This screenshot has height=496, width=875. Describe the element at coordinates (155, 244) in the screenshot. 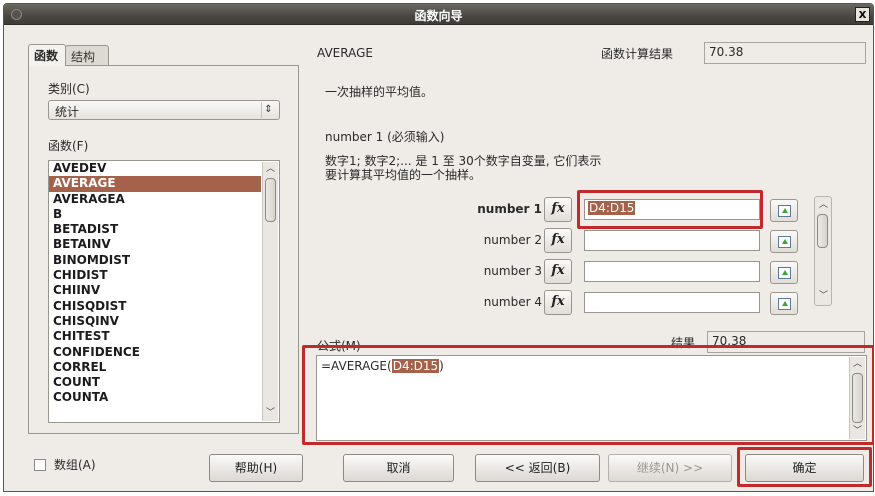

I see `function-item: BETAINV` at that location.